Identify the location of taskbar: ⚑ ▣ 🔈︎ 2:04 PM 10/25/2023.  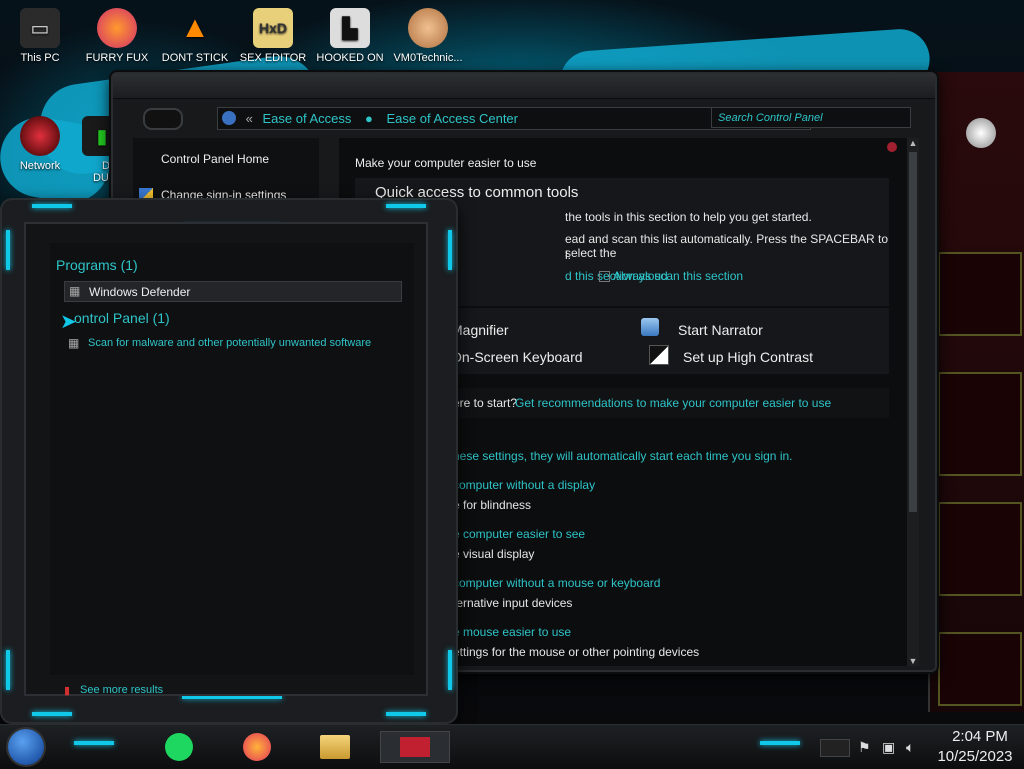
(512, 746).